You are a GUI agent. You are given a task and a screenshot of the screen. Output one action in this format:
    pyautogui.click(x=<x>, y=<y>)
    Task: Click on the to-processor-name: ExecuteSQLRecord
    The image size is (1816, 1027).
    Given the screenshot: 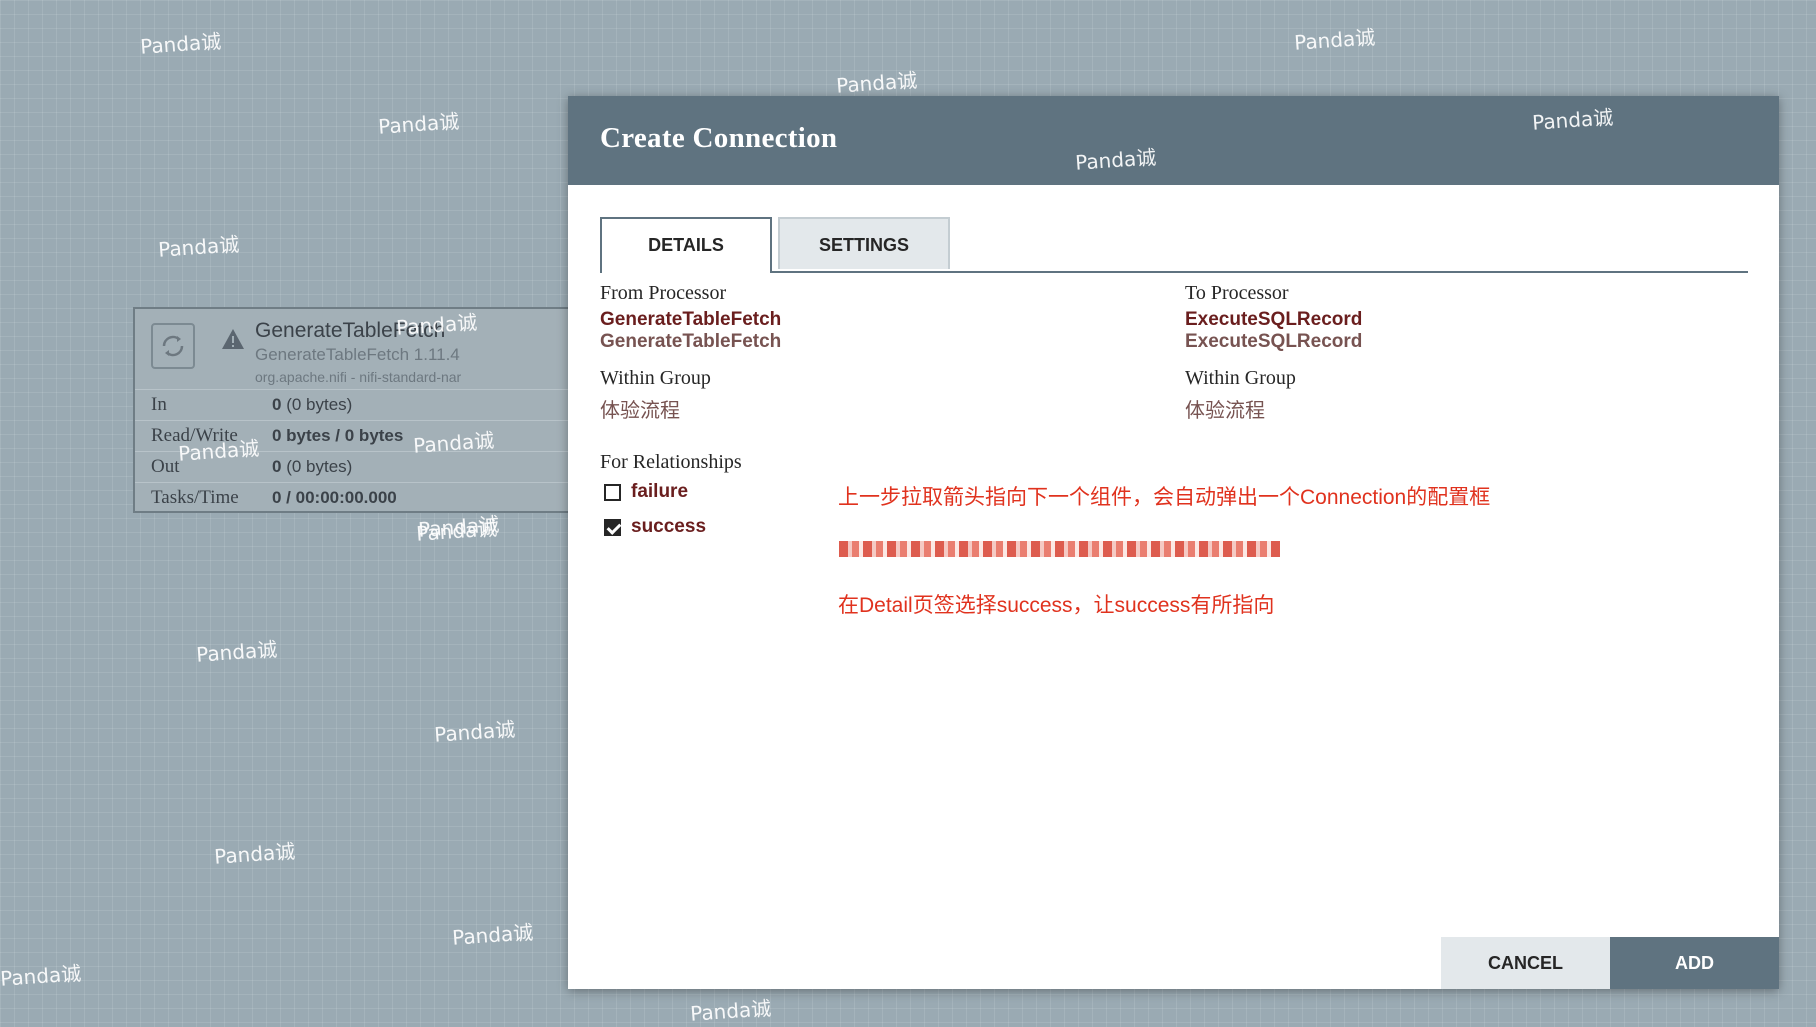 What is the action you would take?
    pyautogui.click(x=1274, y=319)
    